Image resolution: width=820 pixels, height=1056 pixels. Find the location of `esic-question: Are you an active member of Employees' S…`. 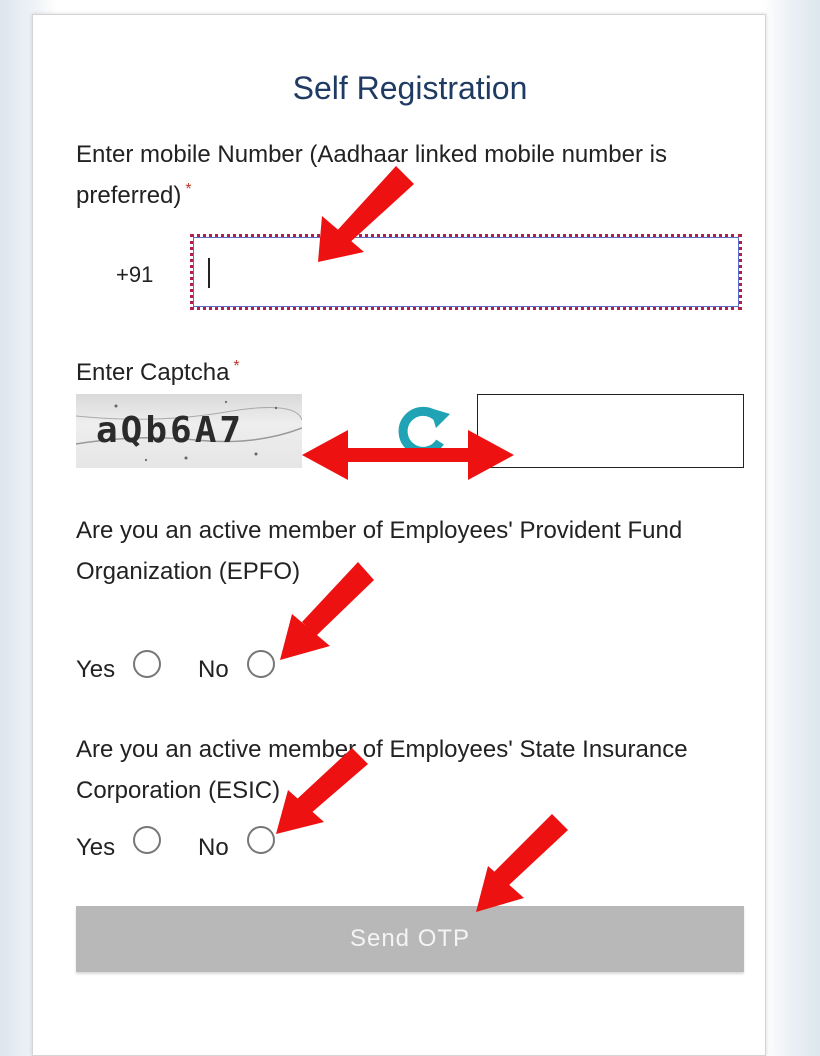

esic-question: Are you an active member of Employees' S… is located at coordinates (382, 770).